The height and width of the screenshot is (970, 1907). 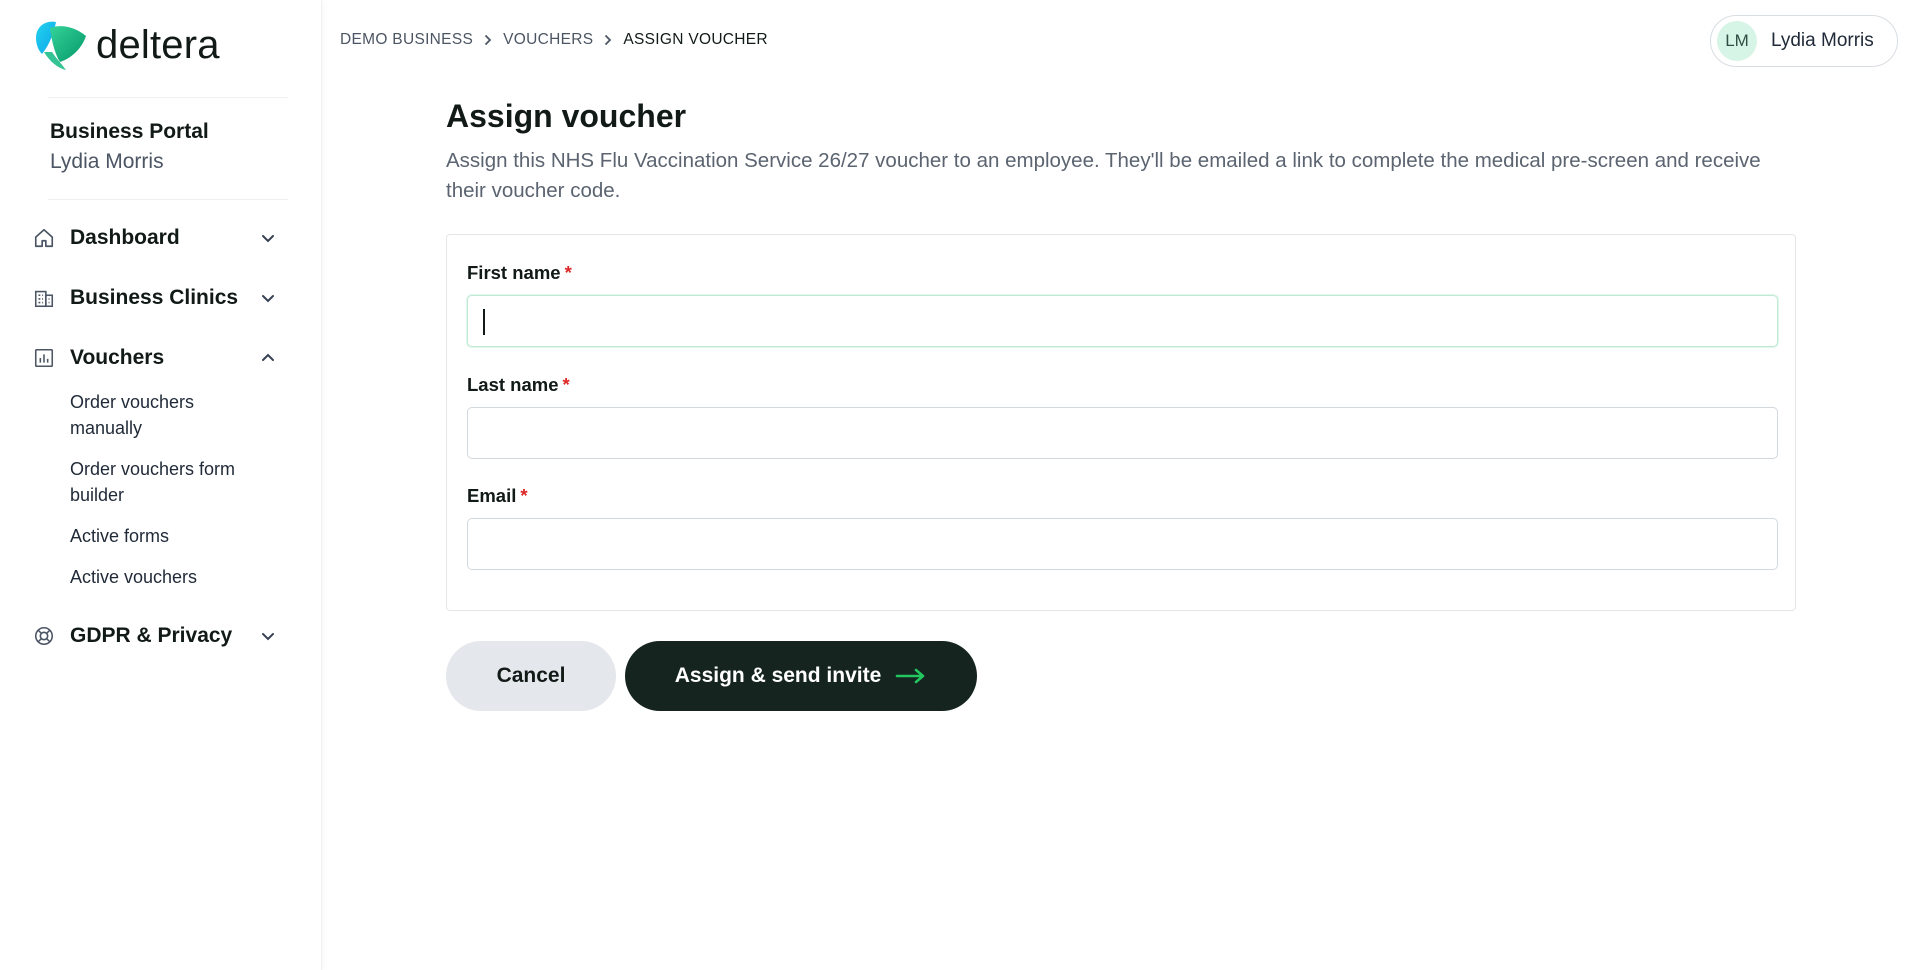 I want to click on first-name-input, so click(x=1122, y=321).